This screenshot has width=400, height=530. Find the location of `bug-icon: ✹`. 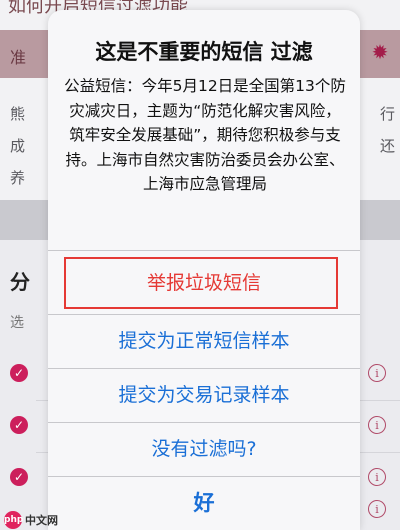

bug-icon: ✹ is located at coordinates (380, 52).